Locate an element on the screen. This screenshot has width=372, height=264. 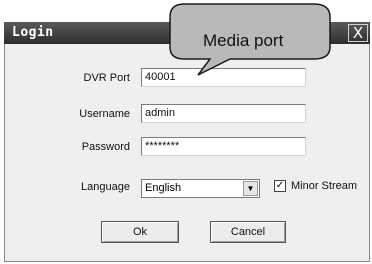
language-select: English ▼ is located at coordinates (200, 188).